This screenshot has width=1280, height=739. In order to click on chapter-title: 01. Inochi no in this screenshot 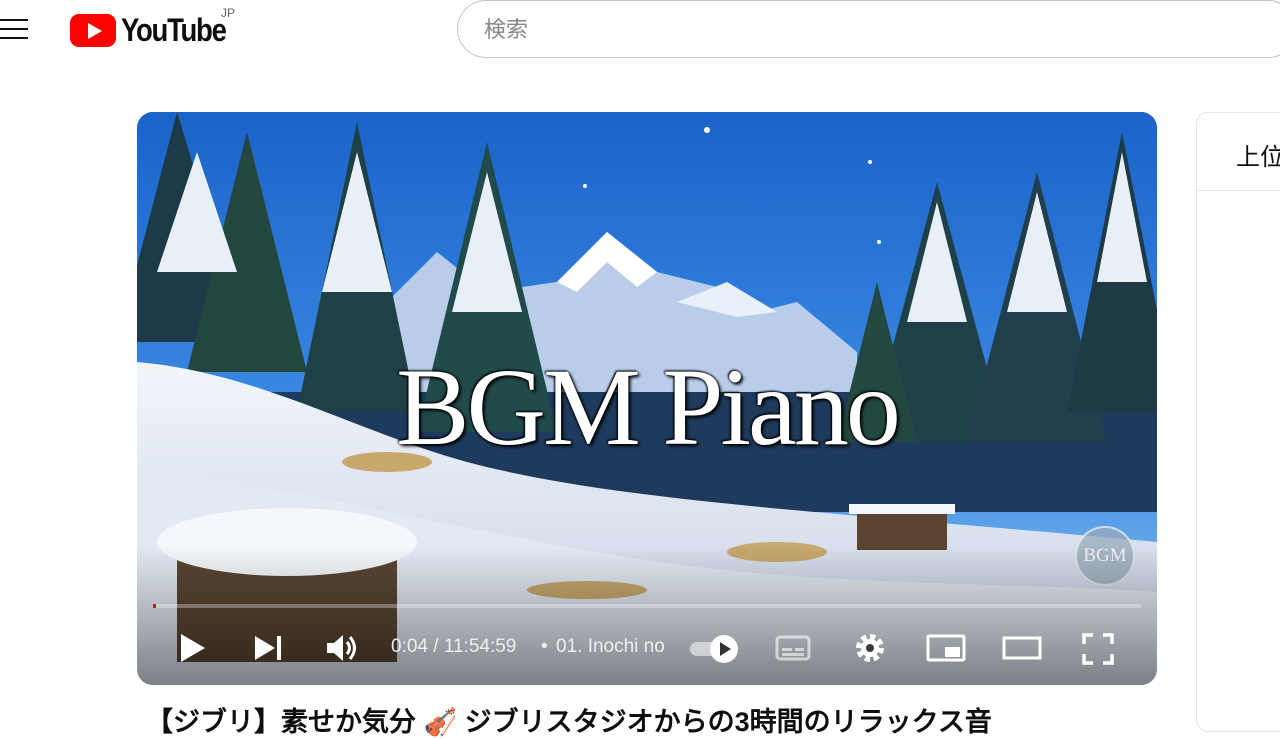, I will do `click(610, 647)`.